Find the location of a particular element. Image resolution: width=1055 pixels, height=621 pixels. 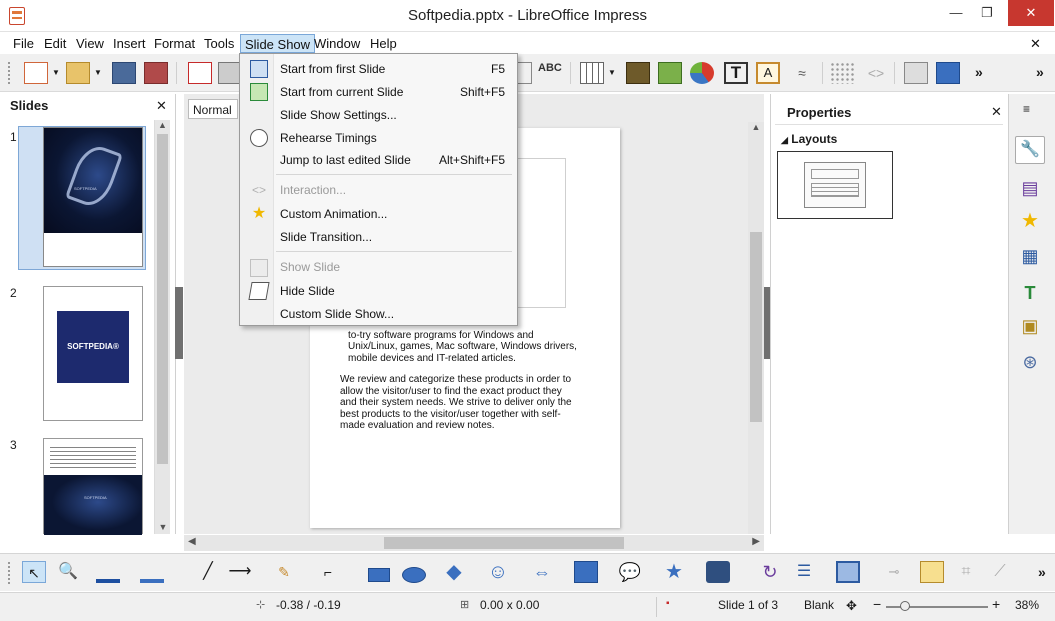

export-pdf-icon is located at coordinates (200, 73).